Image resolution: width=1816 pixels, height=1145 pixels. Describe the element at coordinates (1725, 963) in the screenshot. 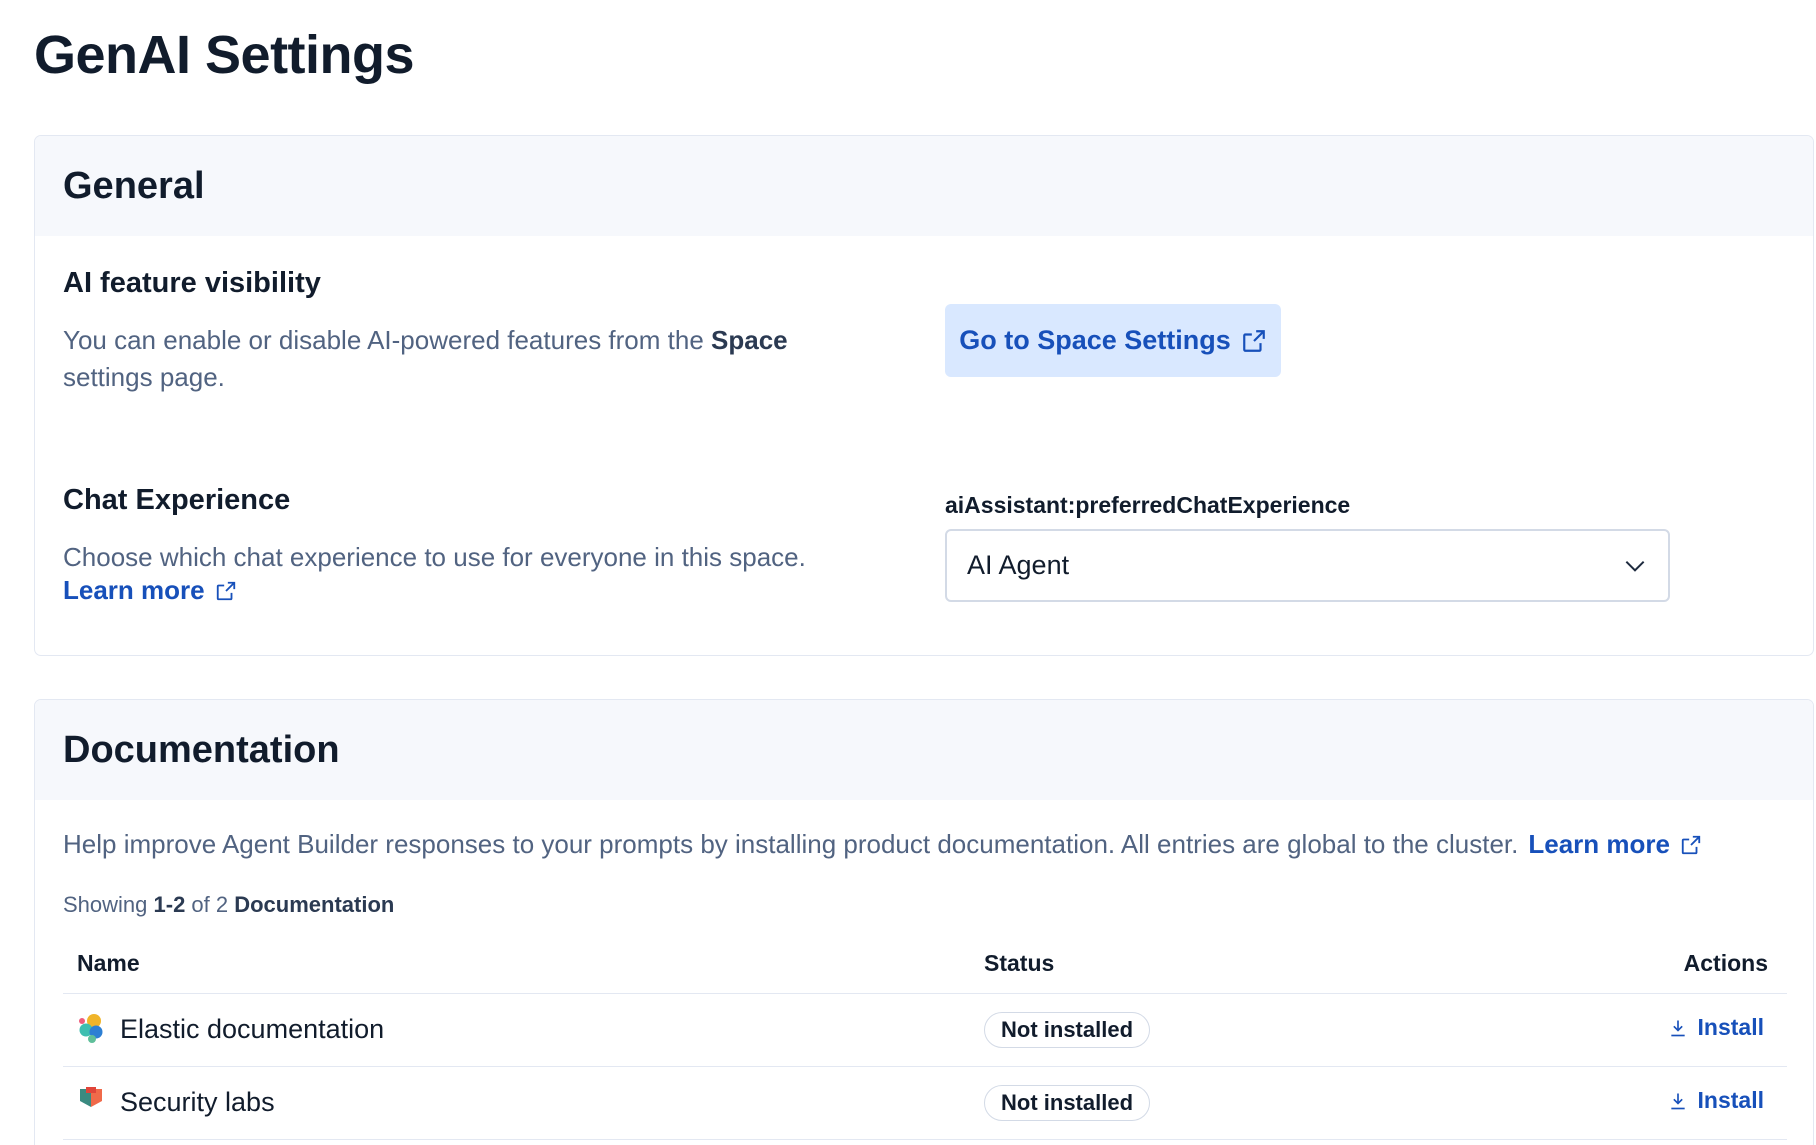

I see `column-header-actions: Actions` at that location.